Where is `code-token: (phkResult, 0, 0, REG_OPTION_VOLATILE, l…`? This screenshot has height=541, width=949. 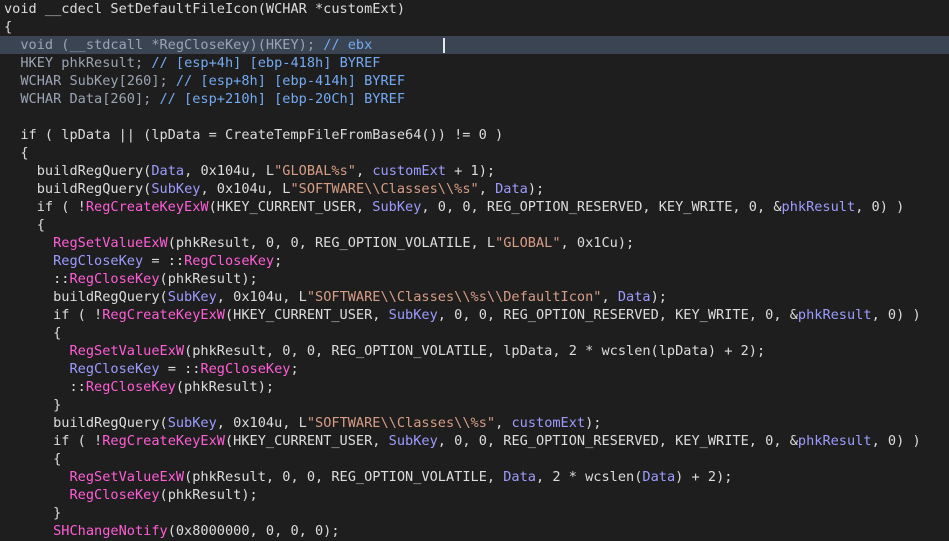 code-token: (phkResult, 0, 0, REG_OPTION_VOLATILE, l… is located at coordinates (475, 351).